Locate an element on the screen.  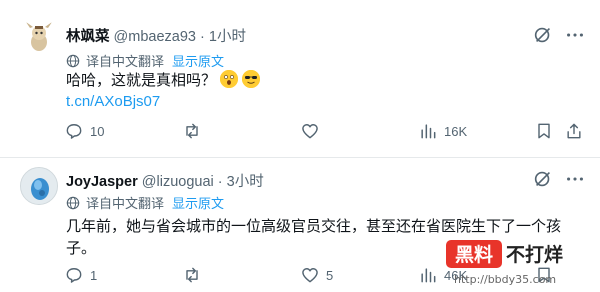
reply-button: 1 is located at coordinates (80, 275).